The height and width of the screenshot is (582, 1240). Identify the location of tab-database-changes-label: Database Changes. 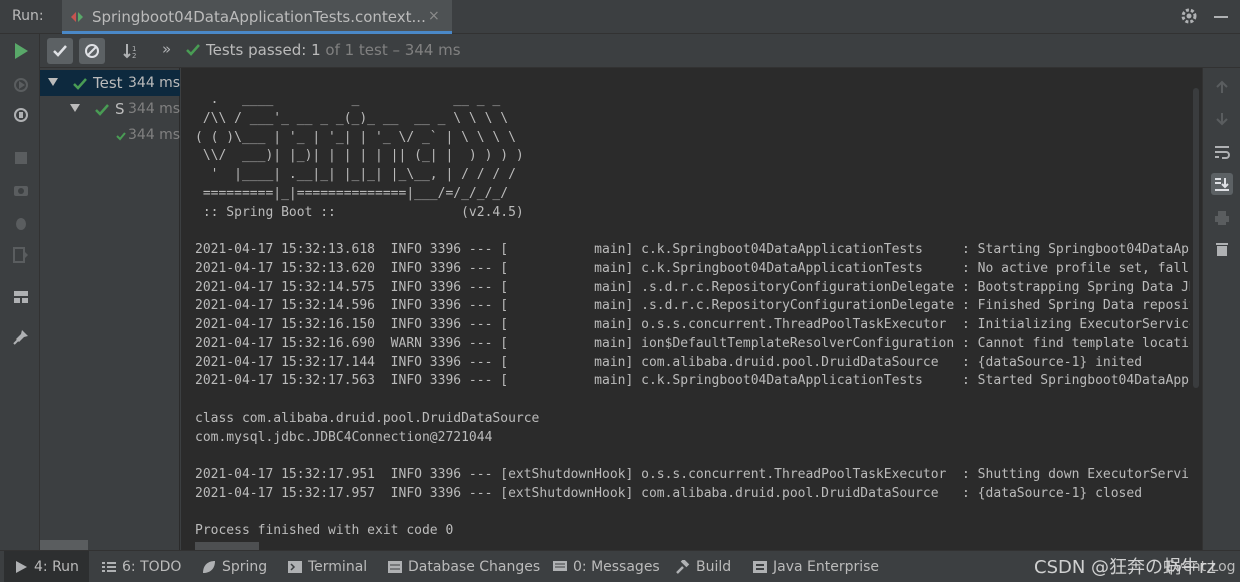
(474, 567).